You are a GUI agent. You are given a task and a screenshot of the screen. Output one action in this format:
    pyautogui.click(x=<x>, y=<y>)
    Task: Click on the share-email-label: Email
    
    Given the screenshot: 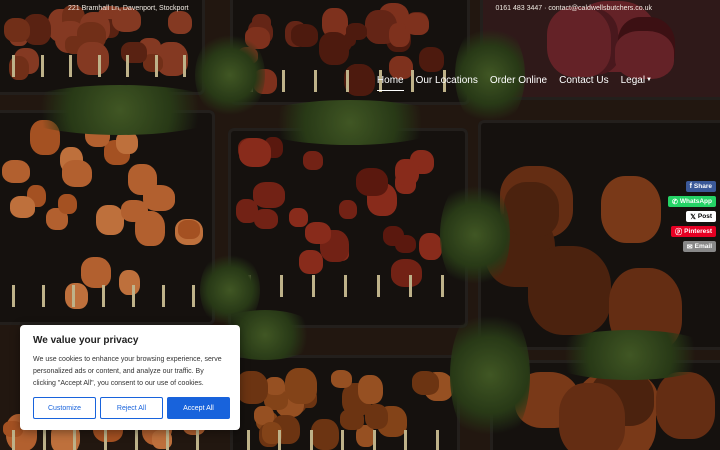 What is the action you would take?
    pyautogui.click(x=703, y=246)
    